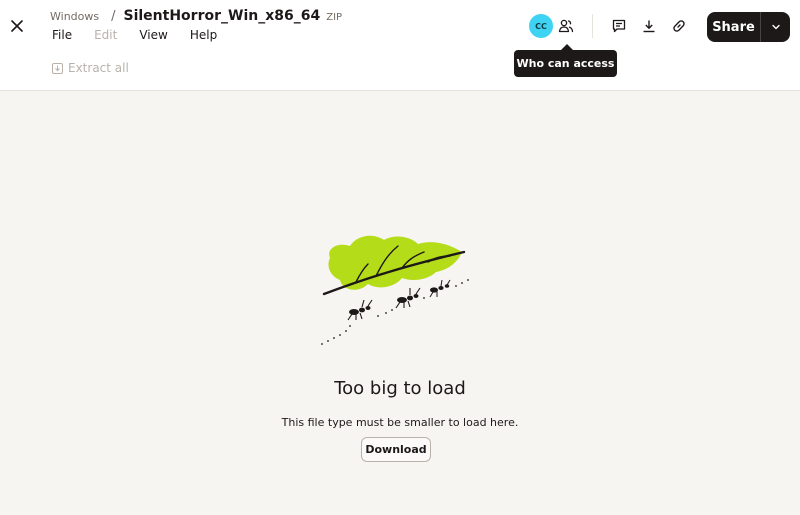 This screenshot has height=515, width=800. I want to click on share-button-group: Share, so click(748, 27).